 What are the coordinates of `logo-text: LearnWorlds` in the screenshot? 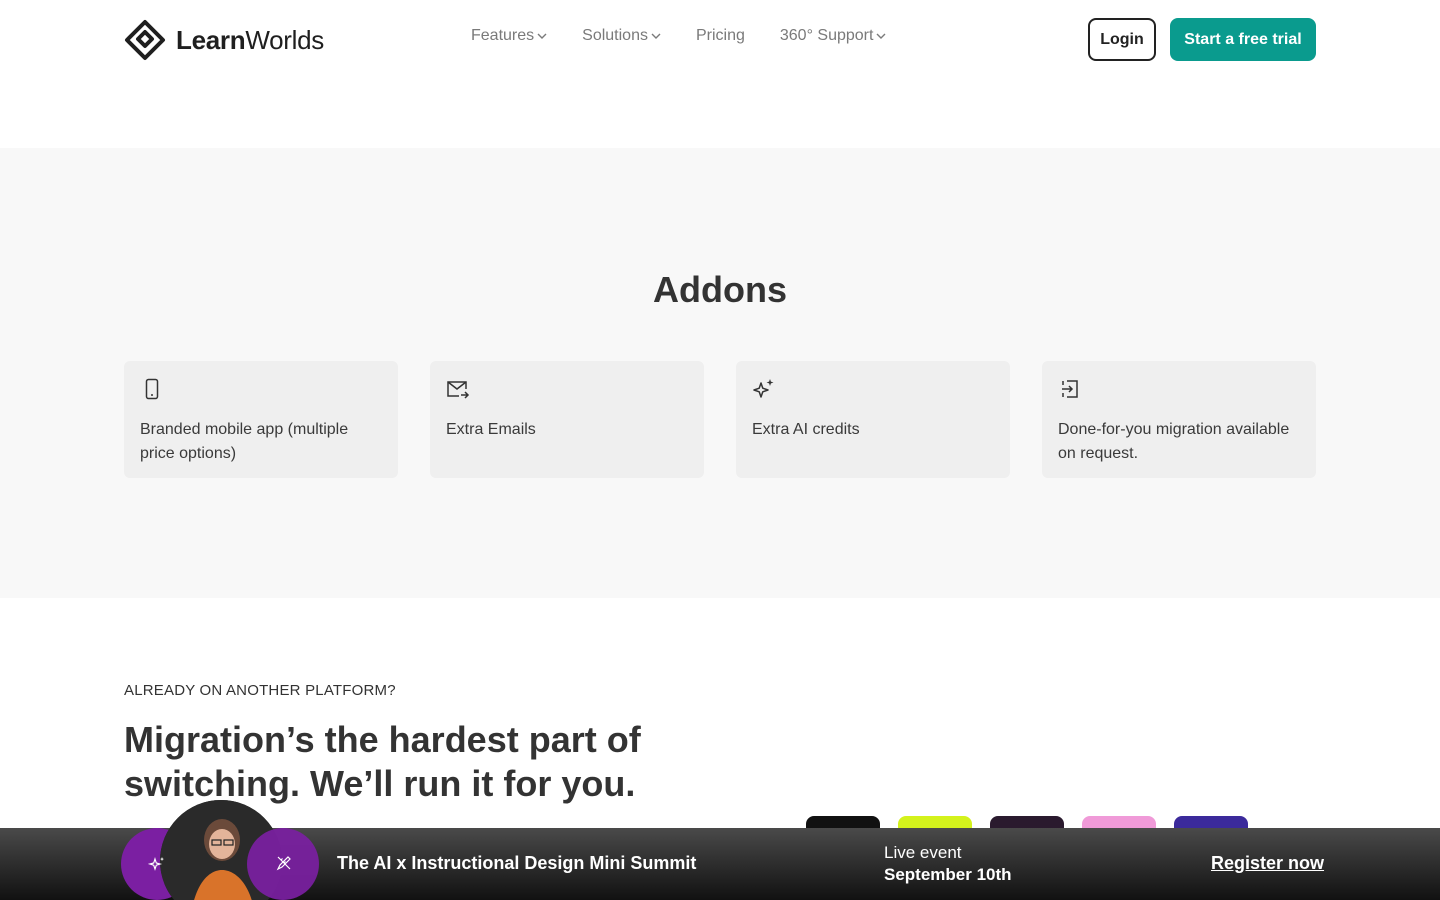 It's located at (250, 39).